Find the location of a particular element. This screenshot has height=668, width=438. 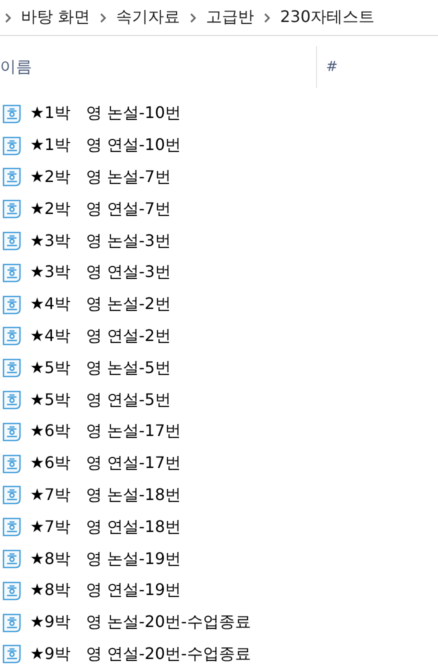

column-header: 이름 is located at coordinates (16, 66).